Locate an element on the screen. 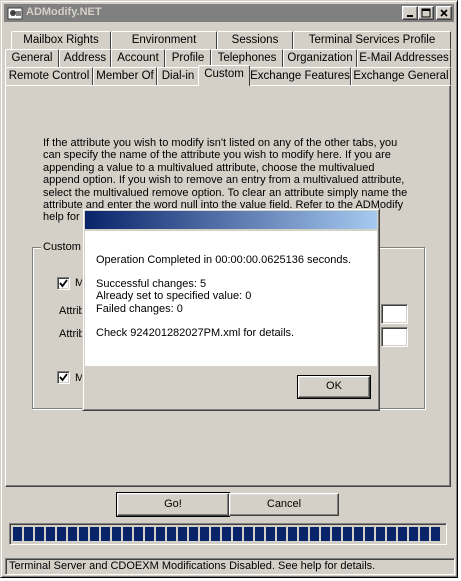  tab-remote-control: Remote Control is located at coordinates (49, 76).